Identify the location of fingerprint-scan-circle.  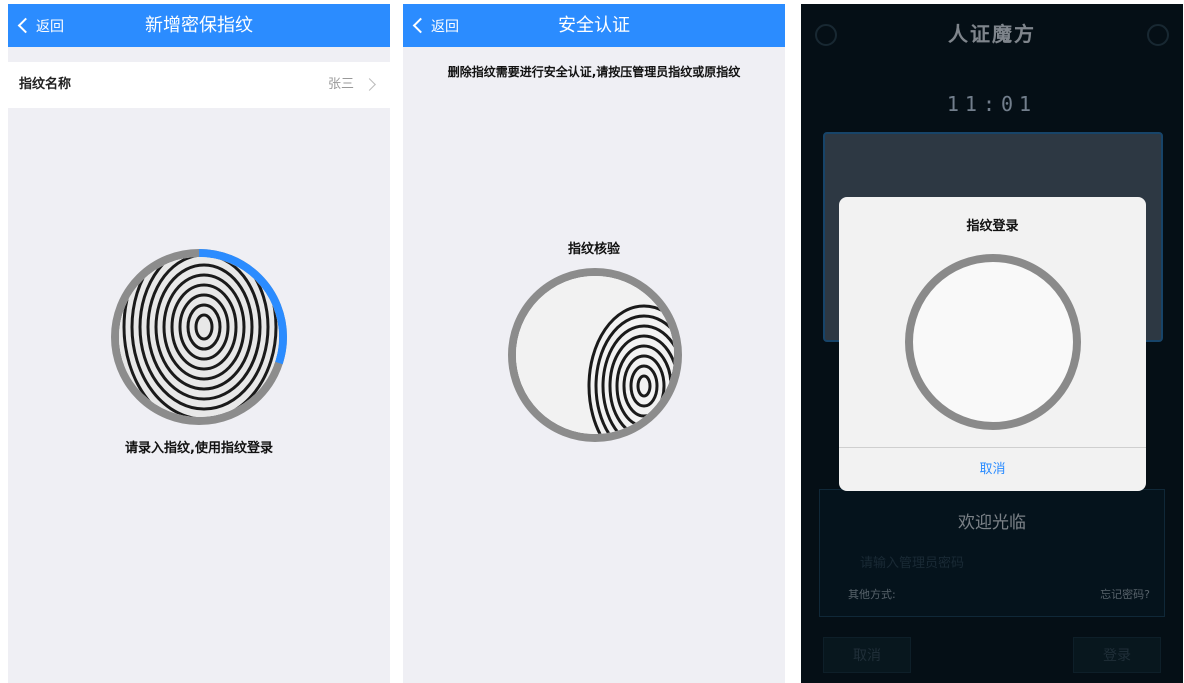
(595, 355).